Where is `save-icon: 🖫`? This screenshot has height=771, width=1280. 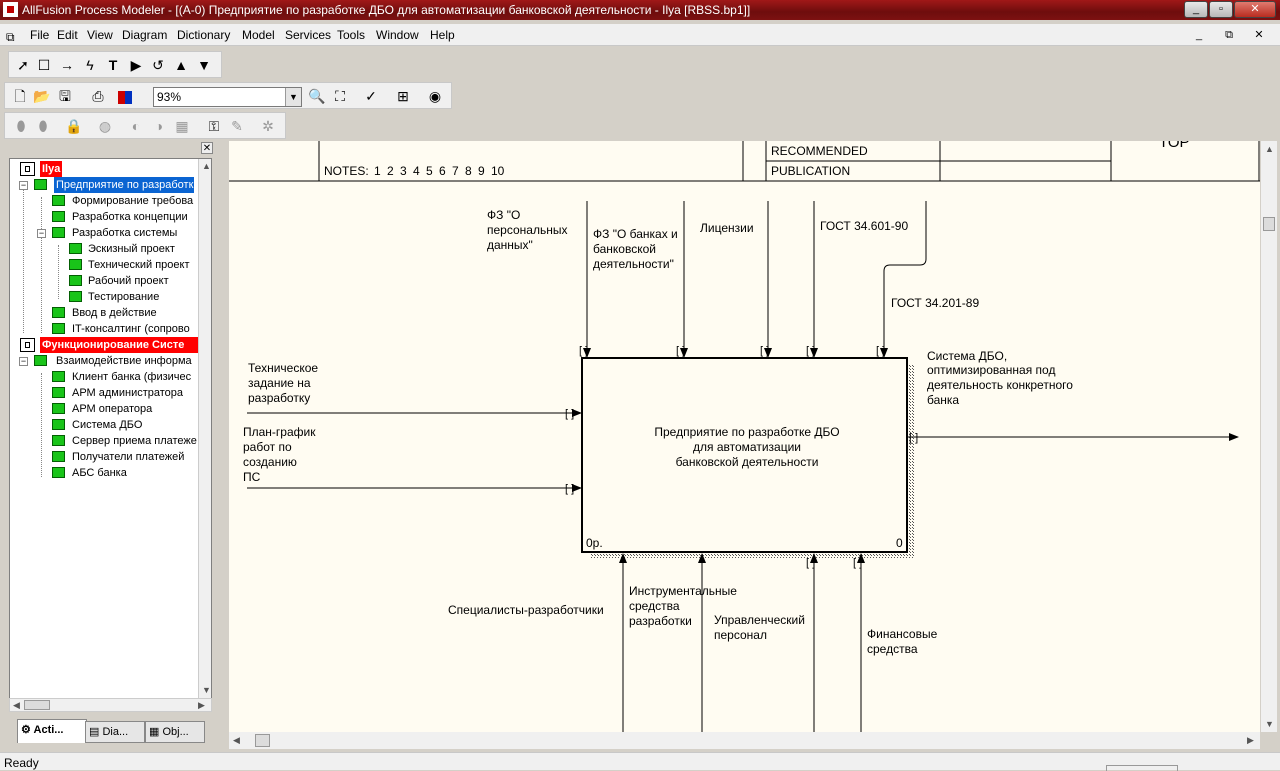 save-icon: 🖫 is located at coordinates (65, 96).